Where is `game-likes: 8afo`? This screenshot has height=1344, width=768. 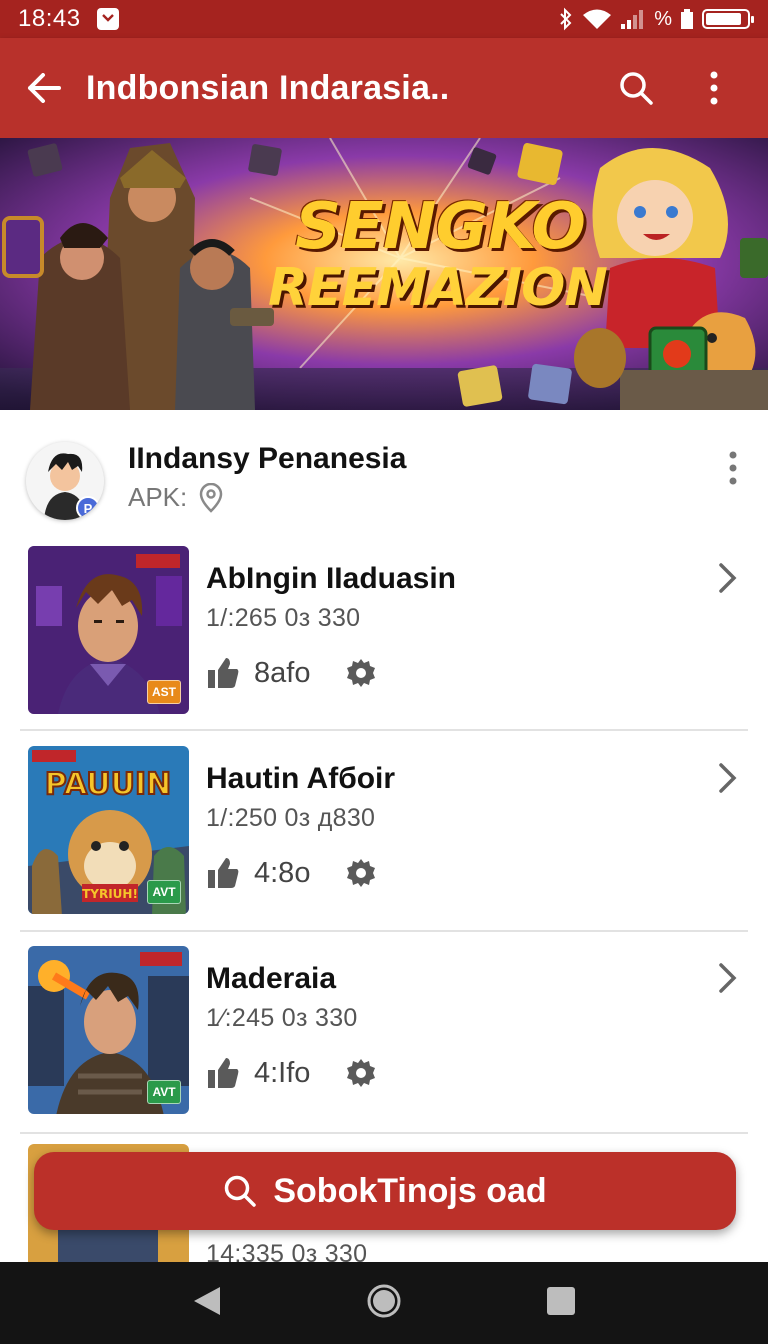 game-likes: 8afo is located at coordinates (282, 672).